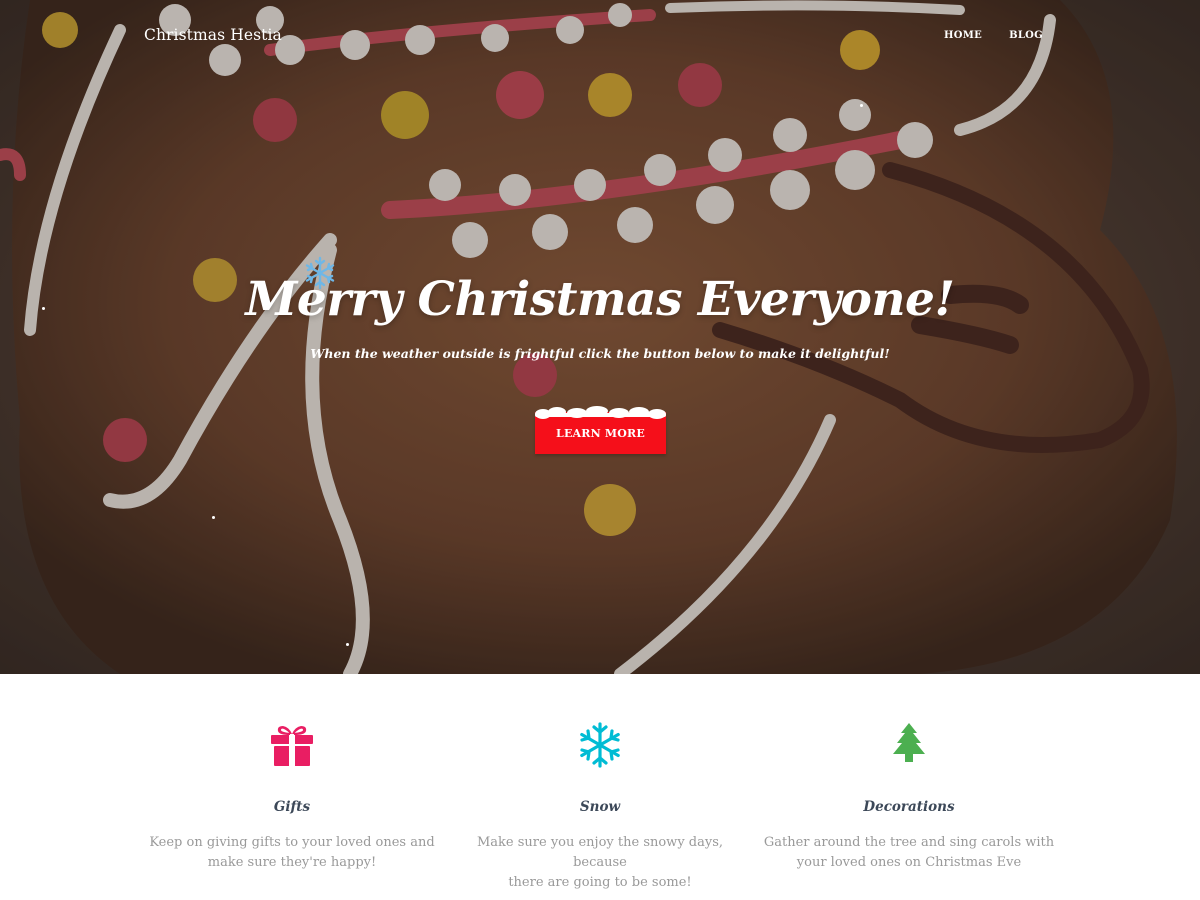 This screenshot has height=900, width=1200. What do you see at coordinates (993, 35) in the screenshot?
I see `nav-links: HOME BLOG` at bounding box center [993, 35].